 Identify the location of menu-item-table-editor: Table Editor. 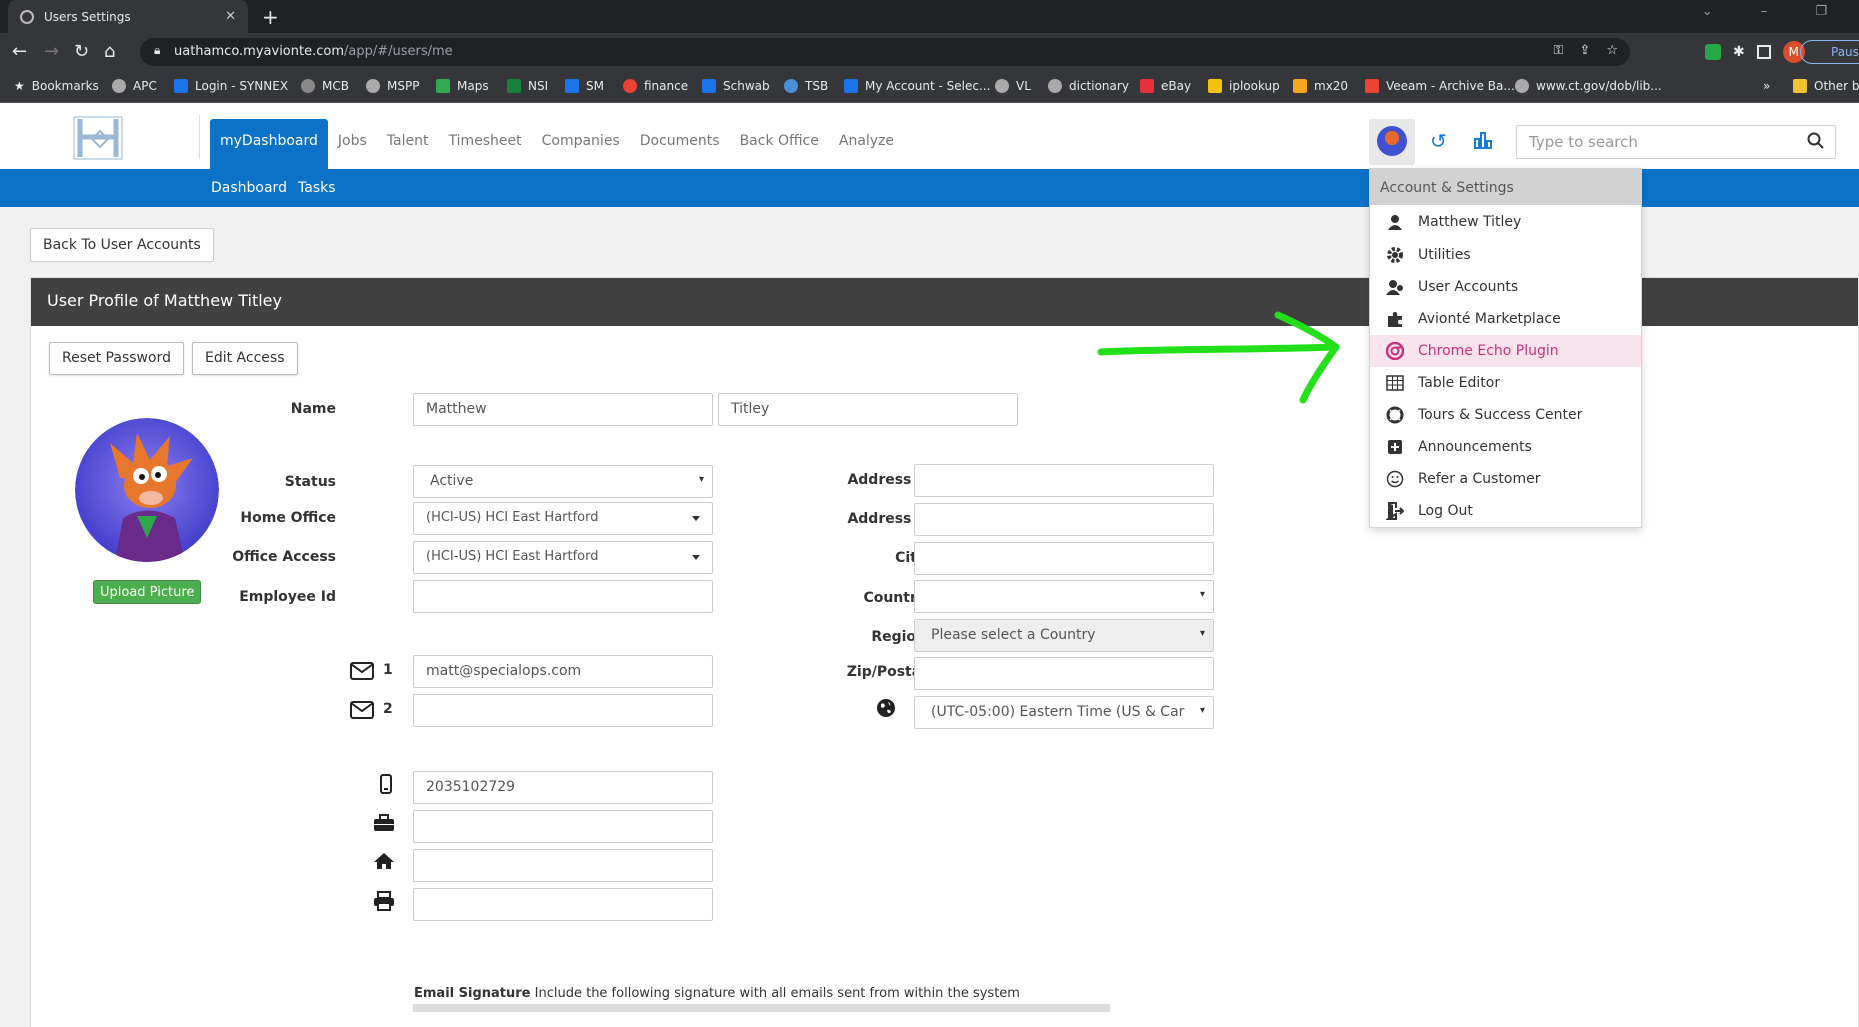
(1505, 383).